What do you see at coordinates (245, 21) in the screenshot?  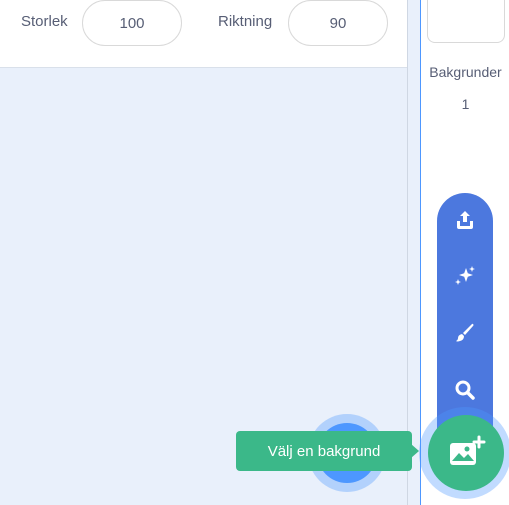 I see `direction-label: Riktning` at bounding box center [245, 21].